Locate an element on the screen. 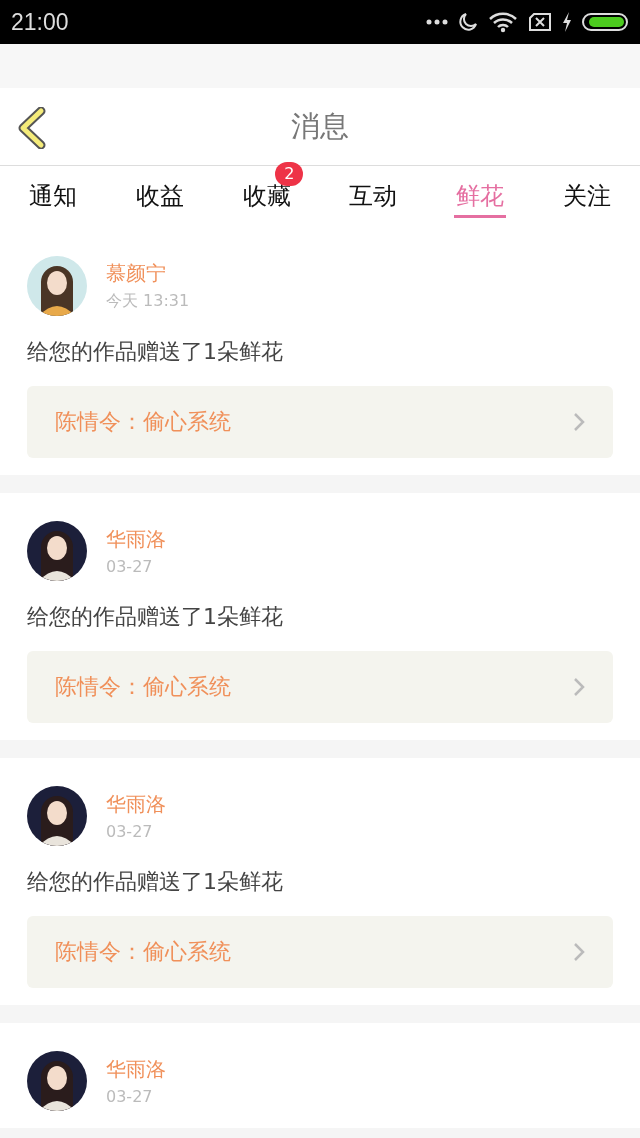 Image resolution: width=640 pixels, height=1138 pixels. status-time: 21:00 is located at coordinates (40, 22).